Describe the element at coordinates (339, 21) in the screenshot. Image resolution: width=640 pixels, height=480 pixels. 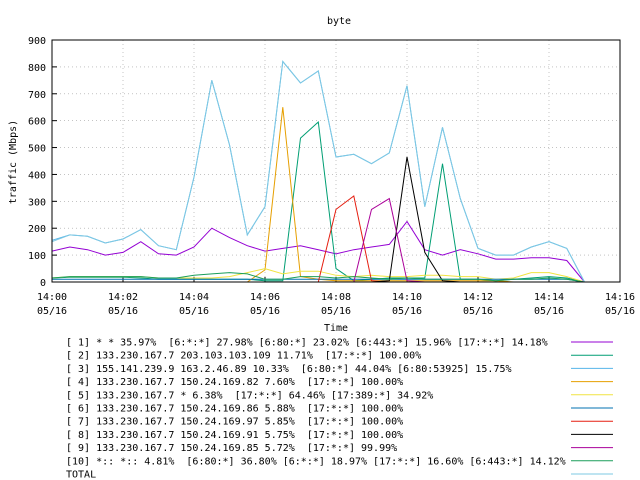
I see `chart-title: byte` at that location.